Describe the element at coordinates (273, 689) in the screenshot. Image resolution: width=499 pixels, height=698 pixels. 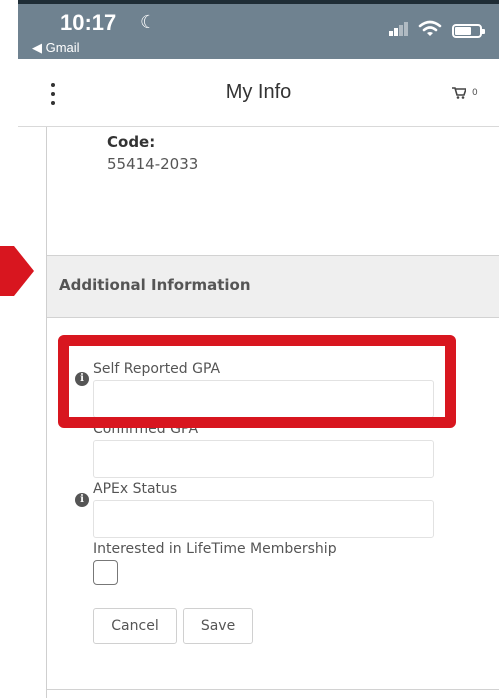
I see `section-divider` at that location.